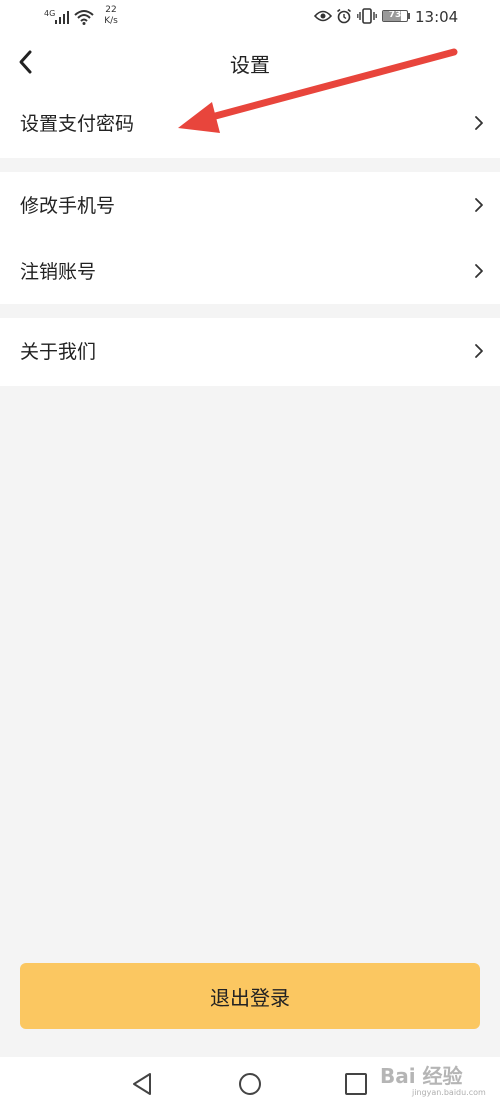 This screenshot has height=1111, width=500. I want to click on network-speed: 22 K/s, so click(111, 16).